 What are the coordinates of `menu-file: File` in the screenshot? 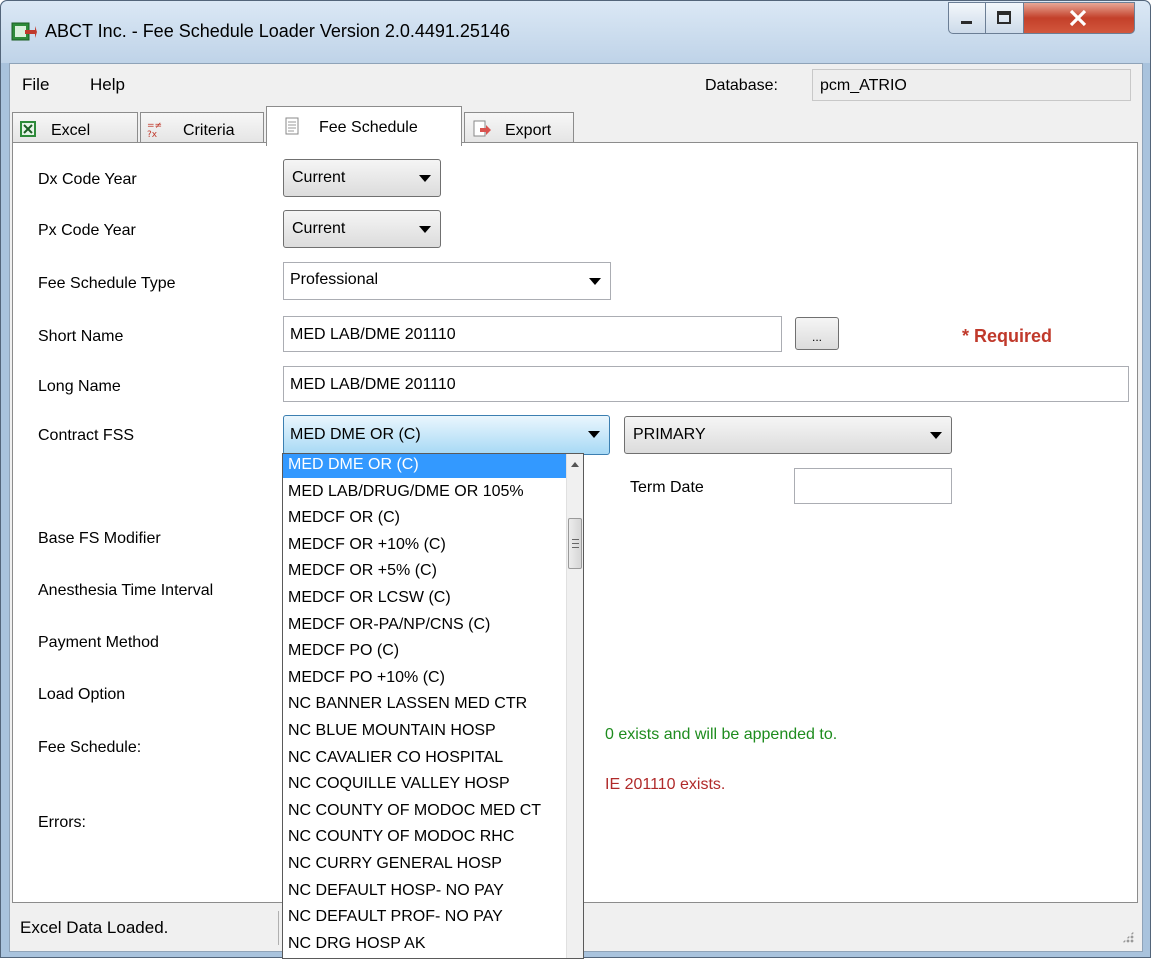 It's located at (35, 85).